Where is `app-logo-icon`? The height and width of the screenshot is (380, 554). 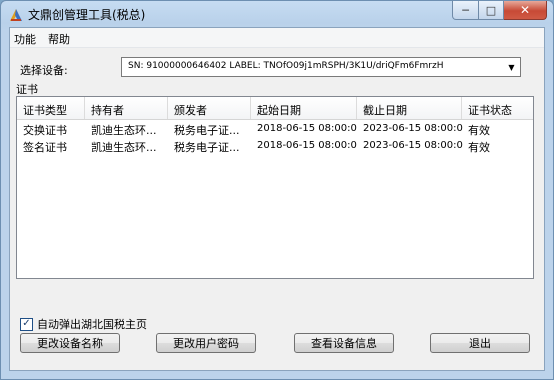 app-logo-icon is located at coordinates (16, 15).